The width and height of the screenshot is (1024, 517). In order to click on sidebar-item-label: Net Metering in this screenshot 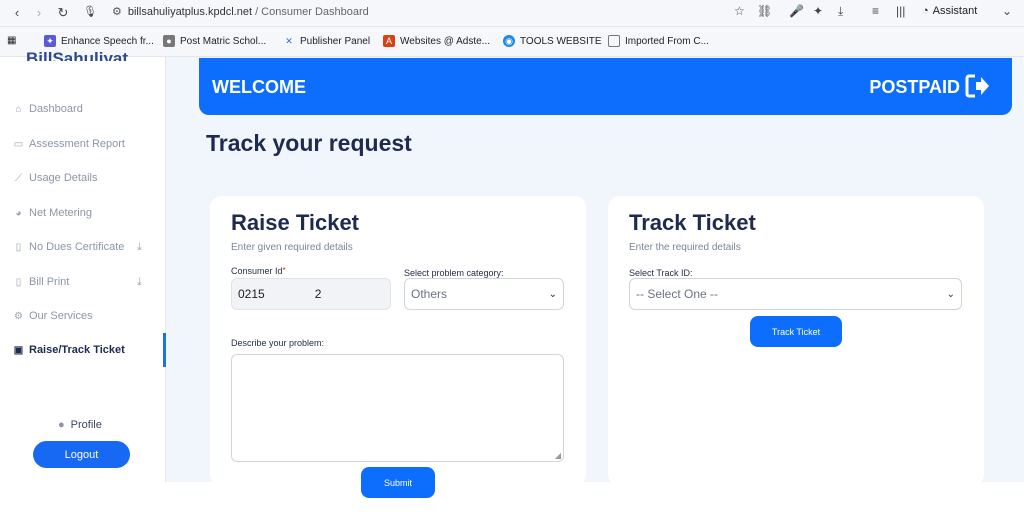, I will do `click(60, 213)`.